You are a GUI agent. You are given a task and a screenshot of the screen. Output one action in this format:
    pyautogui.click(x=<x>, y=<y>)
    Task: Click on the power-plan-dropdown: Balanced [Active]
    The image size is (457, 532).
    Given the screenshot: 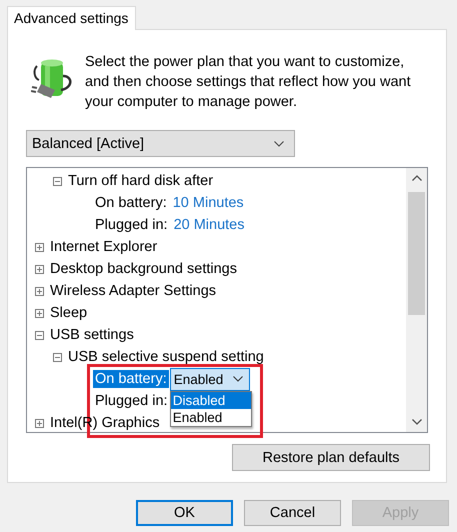 What is the action you would take?
    pyautogui.click(x=160, y=143)
    